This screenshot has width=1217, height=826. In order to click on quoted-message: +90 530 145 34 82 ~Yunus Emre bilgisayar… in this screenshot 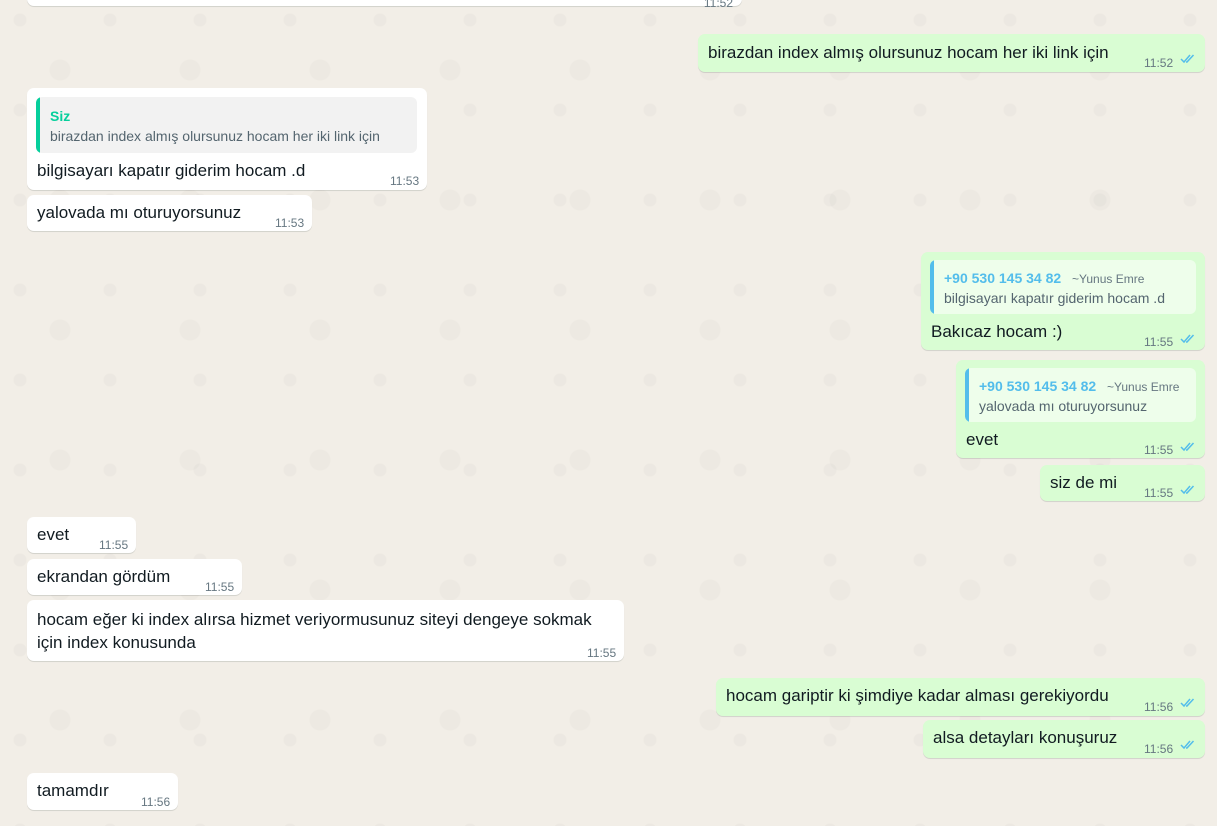, I will do `click(1063, 287)`.